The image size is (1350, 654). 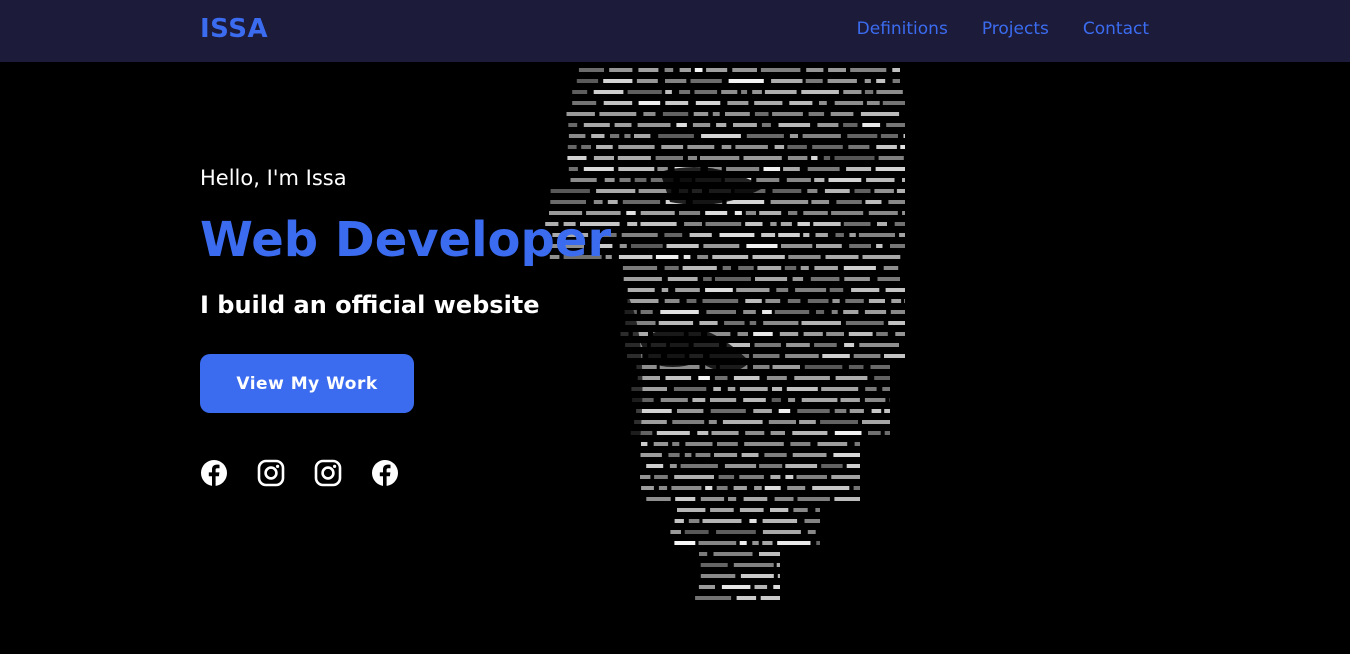 What do you see at coordinates (234, 29) in the screenshot?
I see `brand-logo-link: ISSA` at bounding box center [234, 29].